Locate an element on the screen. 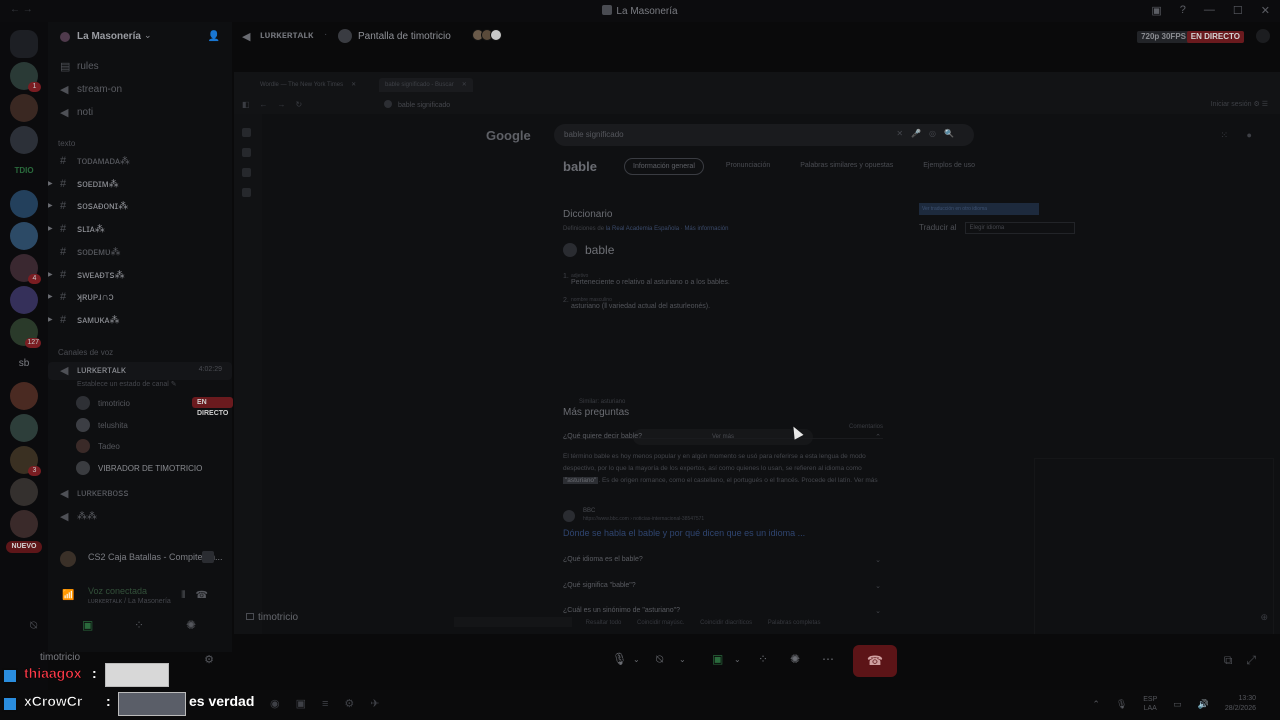 This screenshot has height=720, width=1280. channel-item: ▶ # ꜱʟɪᴀ⁂ is located at coordinates (140, 230).